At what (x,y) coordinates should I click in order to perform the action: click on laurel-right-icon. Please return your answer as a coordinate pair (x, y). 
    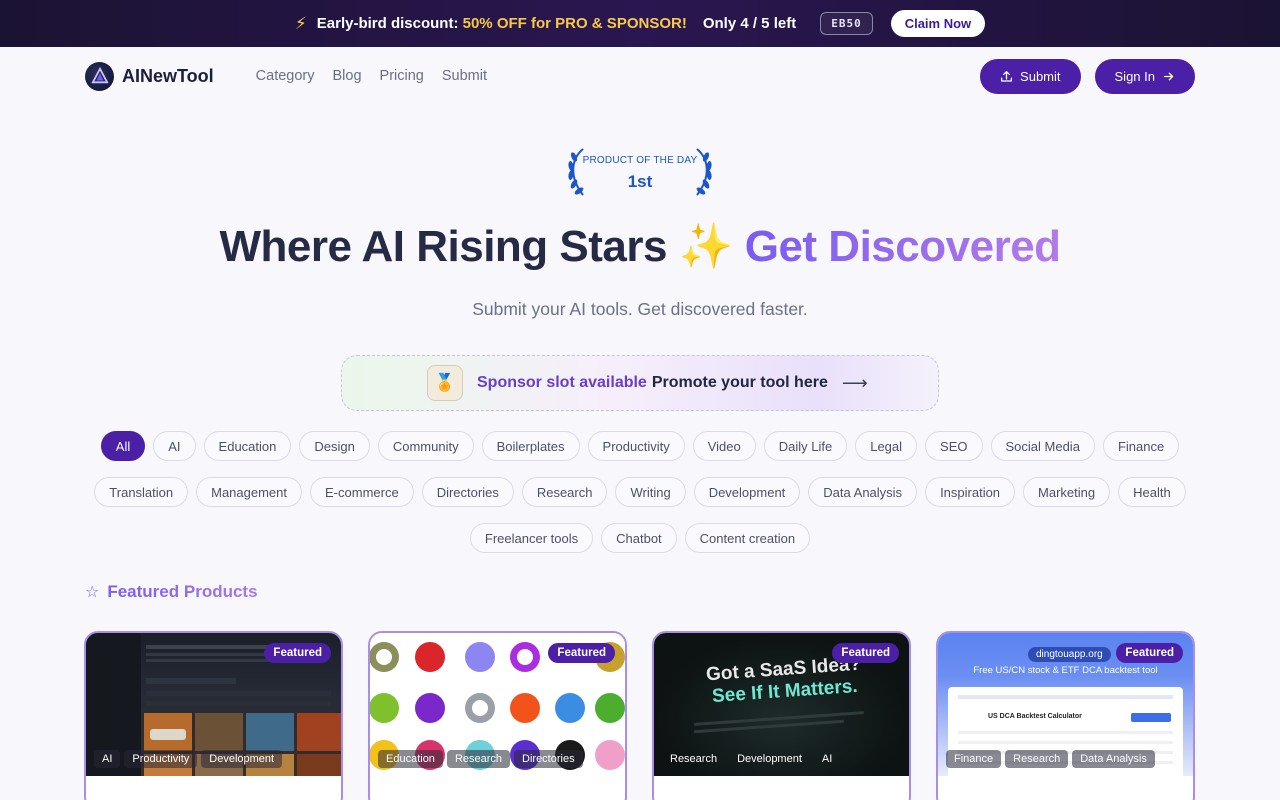
    Looking at the image, I should click on (704, 172).